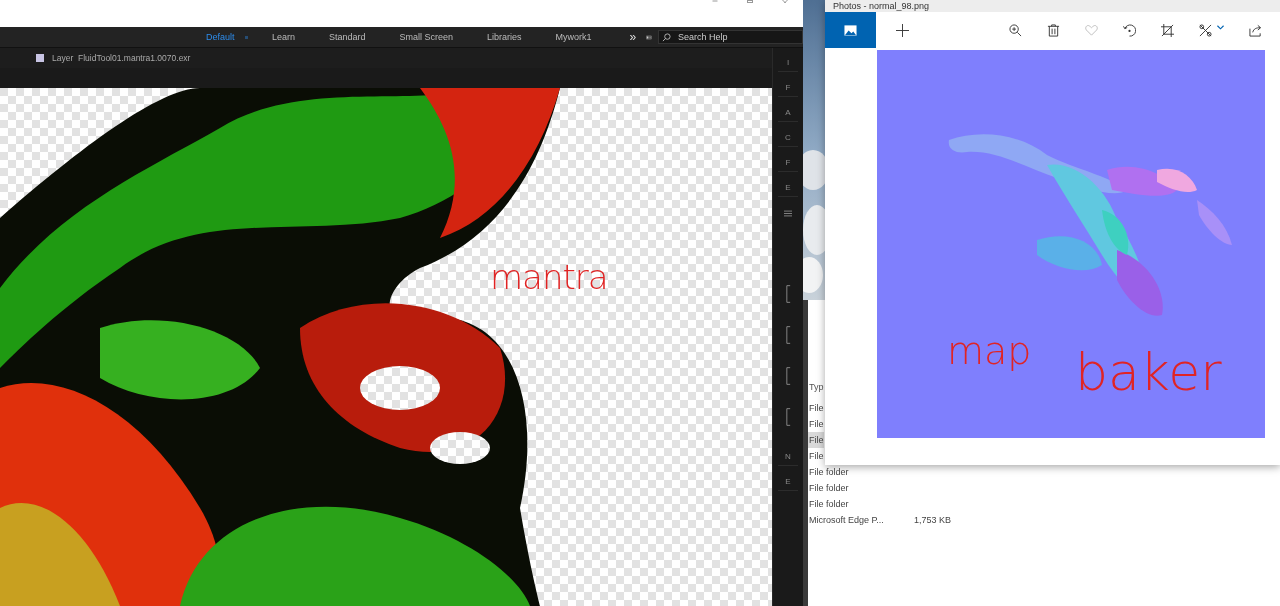 This screenshot has width=1280, height=606. What do you see at coordinates (932, 520) in the screenshot?
I see `file-size: 1,753 KB` at bounding box center [932, 520].